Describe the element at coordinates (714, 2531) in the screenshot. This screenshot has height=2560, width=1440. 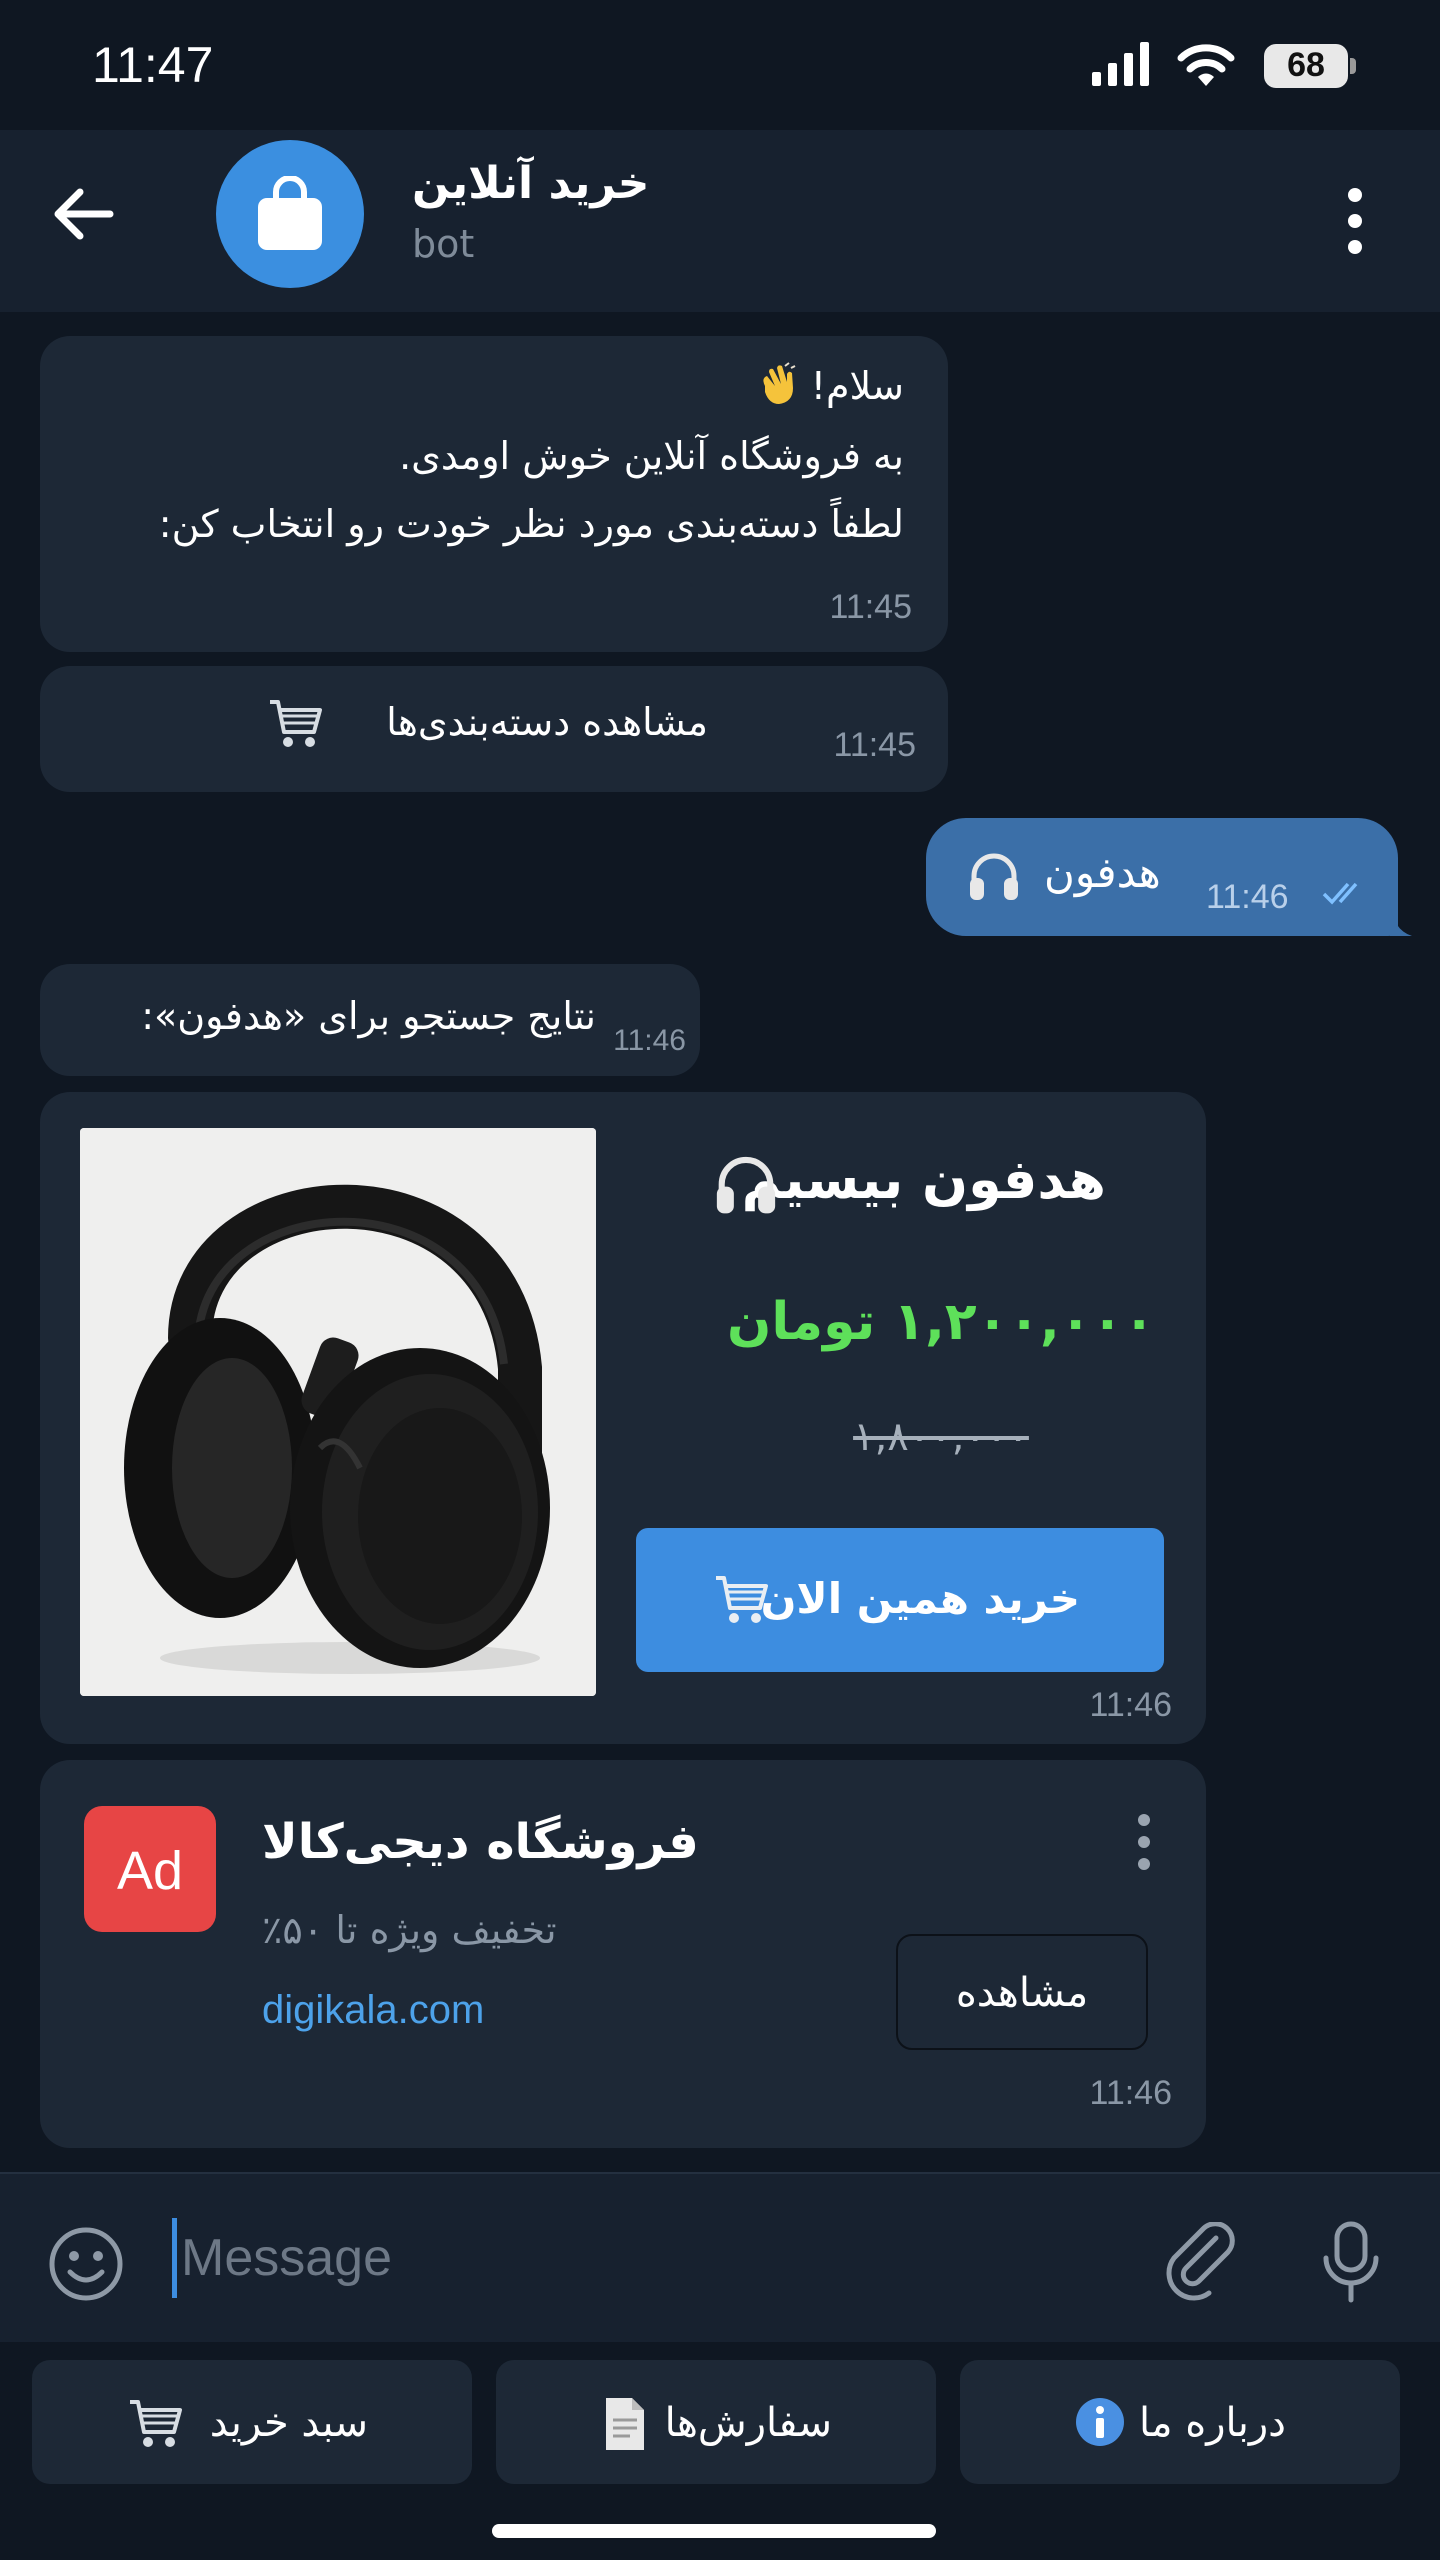
I see `home-indicator` at that location.